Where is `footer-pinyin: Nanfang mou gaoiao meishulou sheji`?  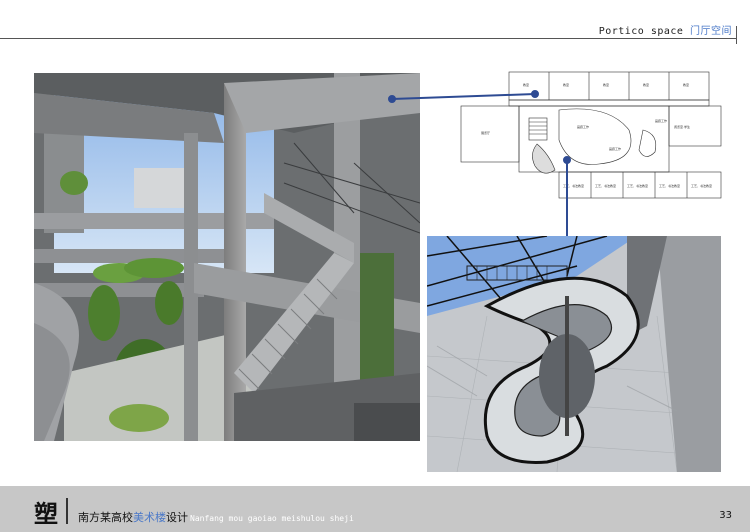
footer-pinyin: Nanfang mou gaoiao meishulou sheji is located at coordinates (272, 518).